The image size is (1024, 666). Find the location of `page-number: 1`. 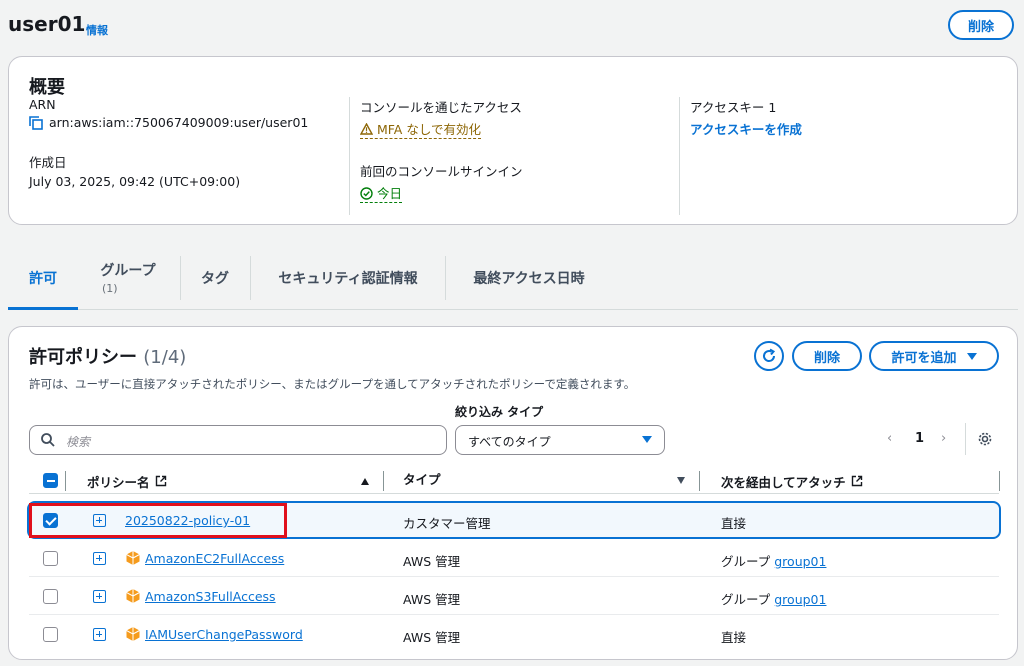

page-number: 1 is located at coordinates (919, 438).